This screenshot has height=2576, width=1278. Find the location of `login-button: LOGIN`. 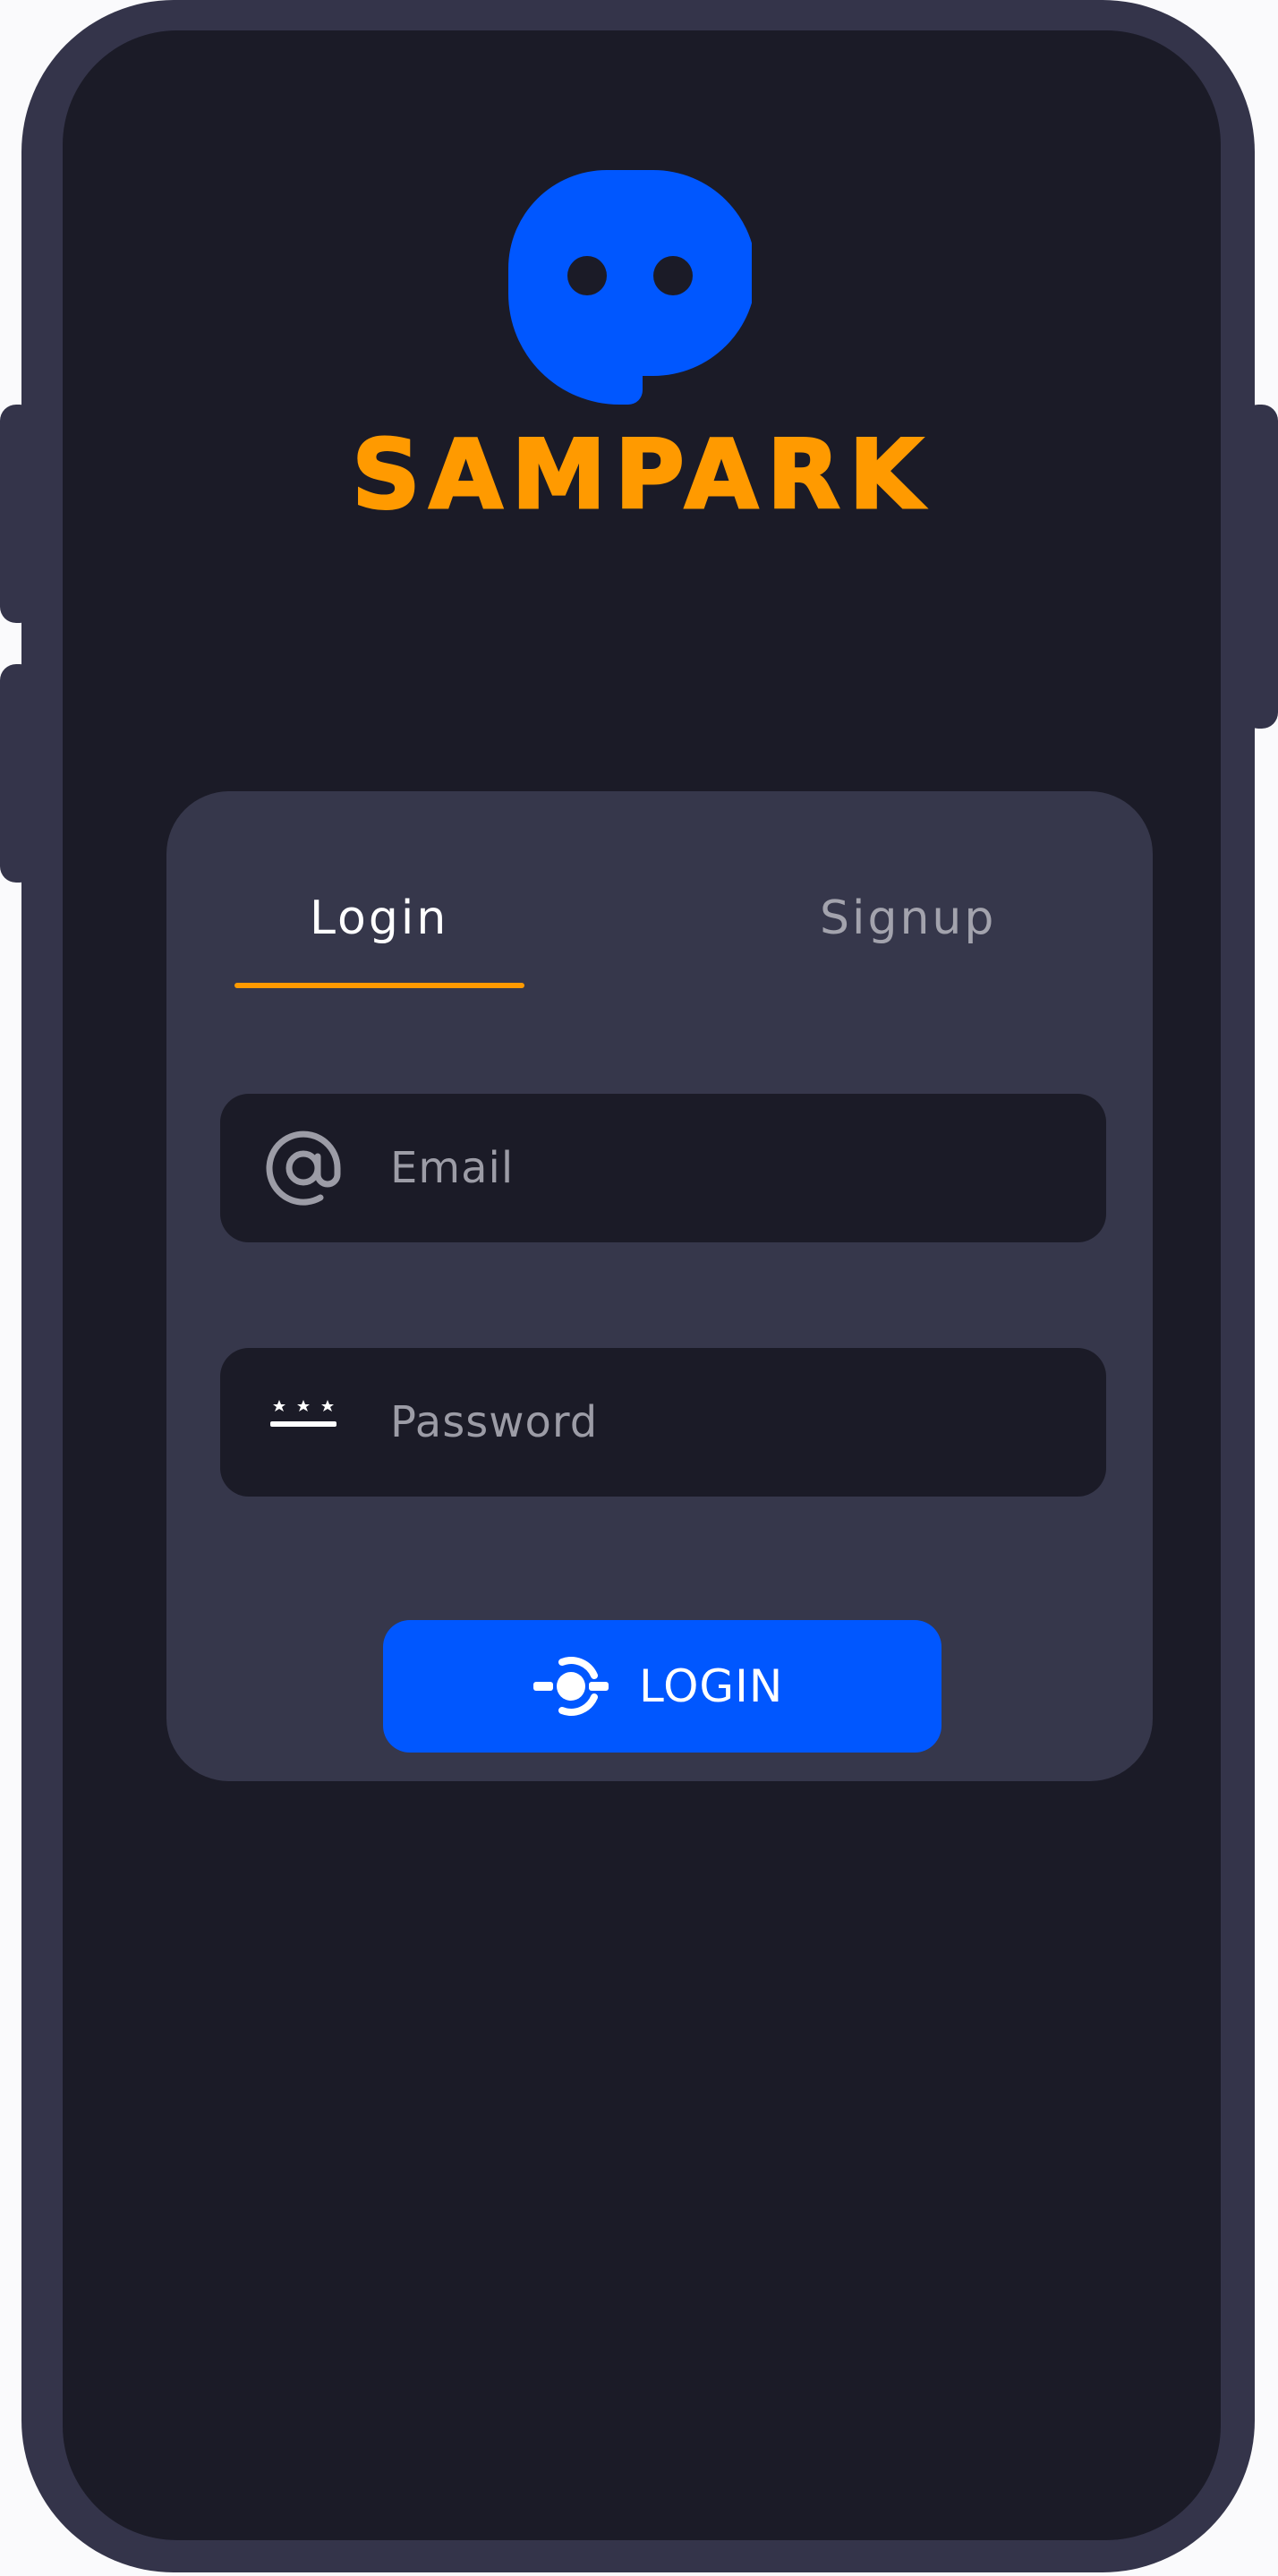

login-button: LOGIN is located at coordinates (662, 1686).